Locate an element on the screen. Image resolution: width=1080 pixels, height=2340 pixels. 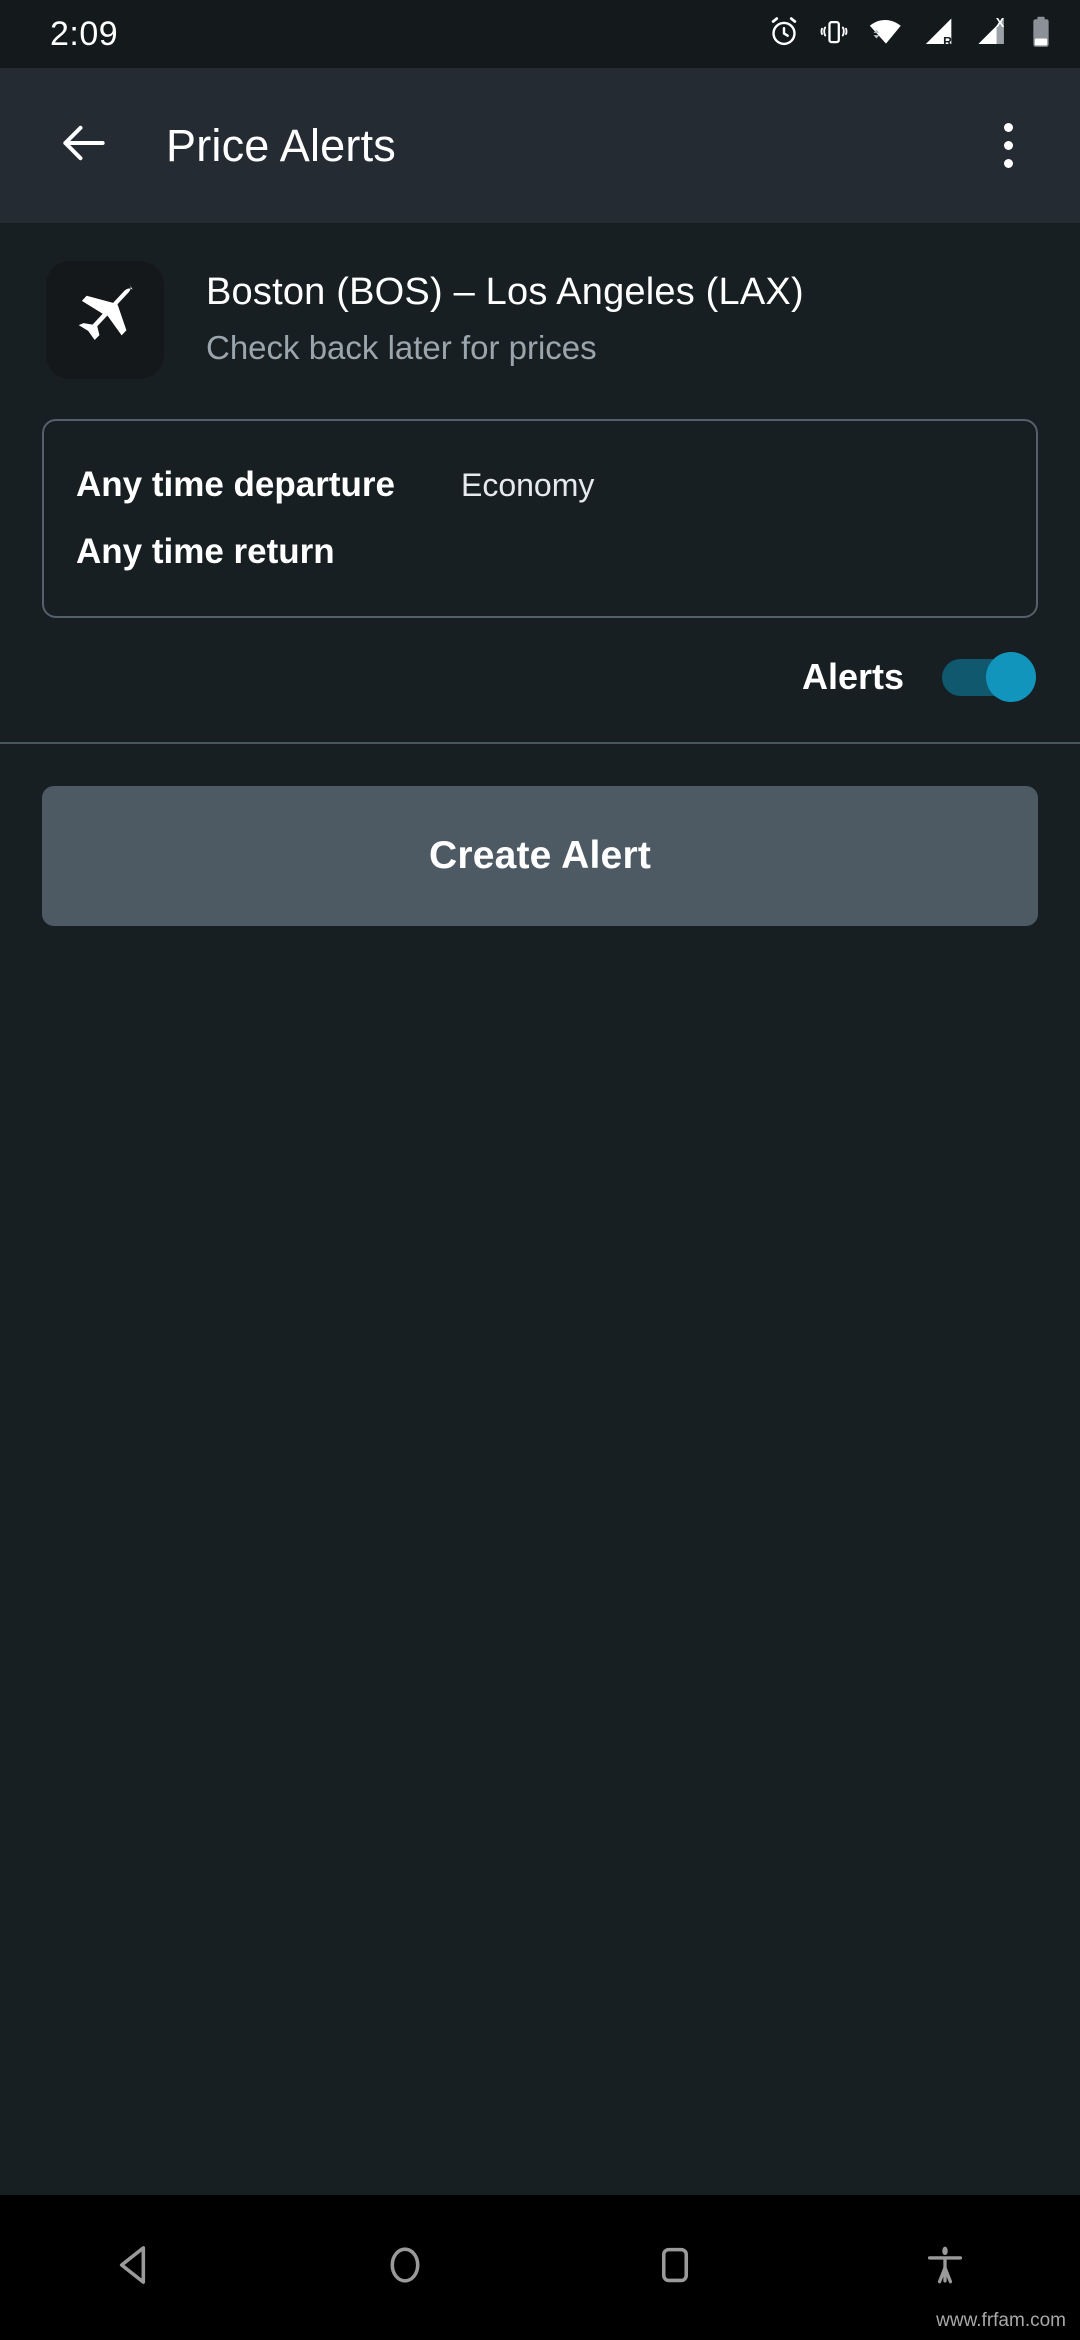
departure-line: Any time departure Economy is located at coordinates (556, 485).